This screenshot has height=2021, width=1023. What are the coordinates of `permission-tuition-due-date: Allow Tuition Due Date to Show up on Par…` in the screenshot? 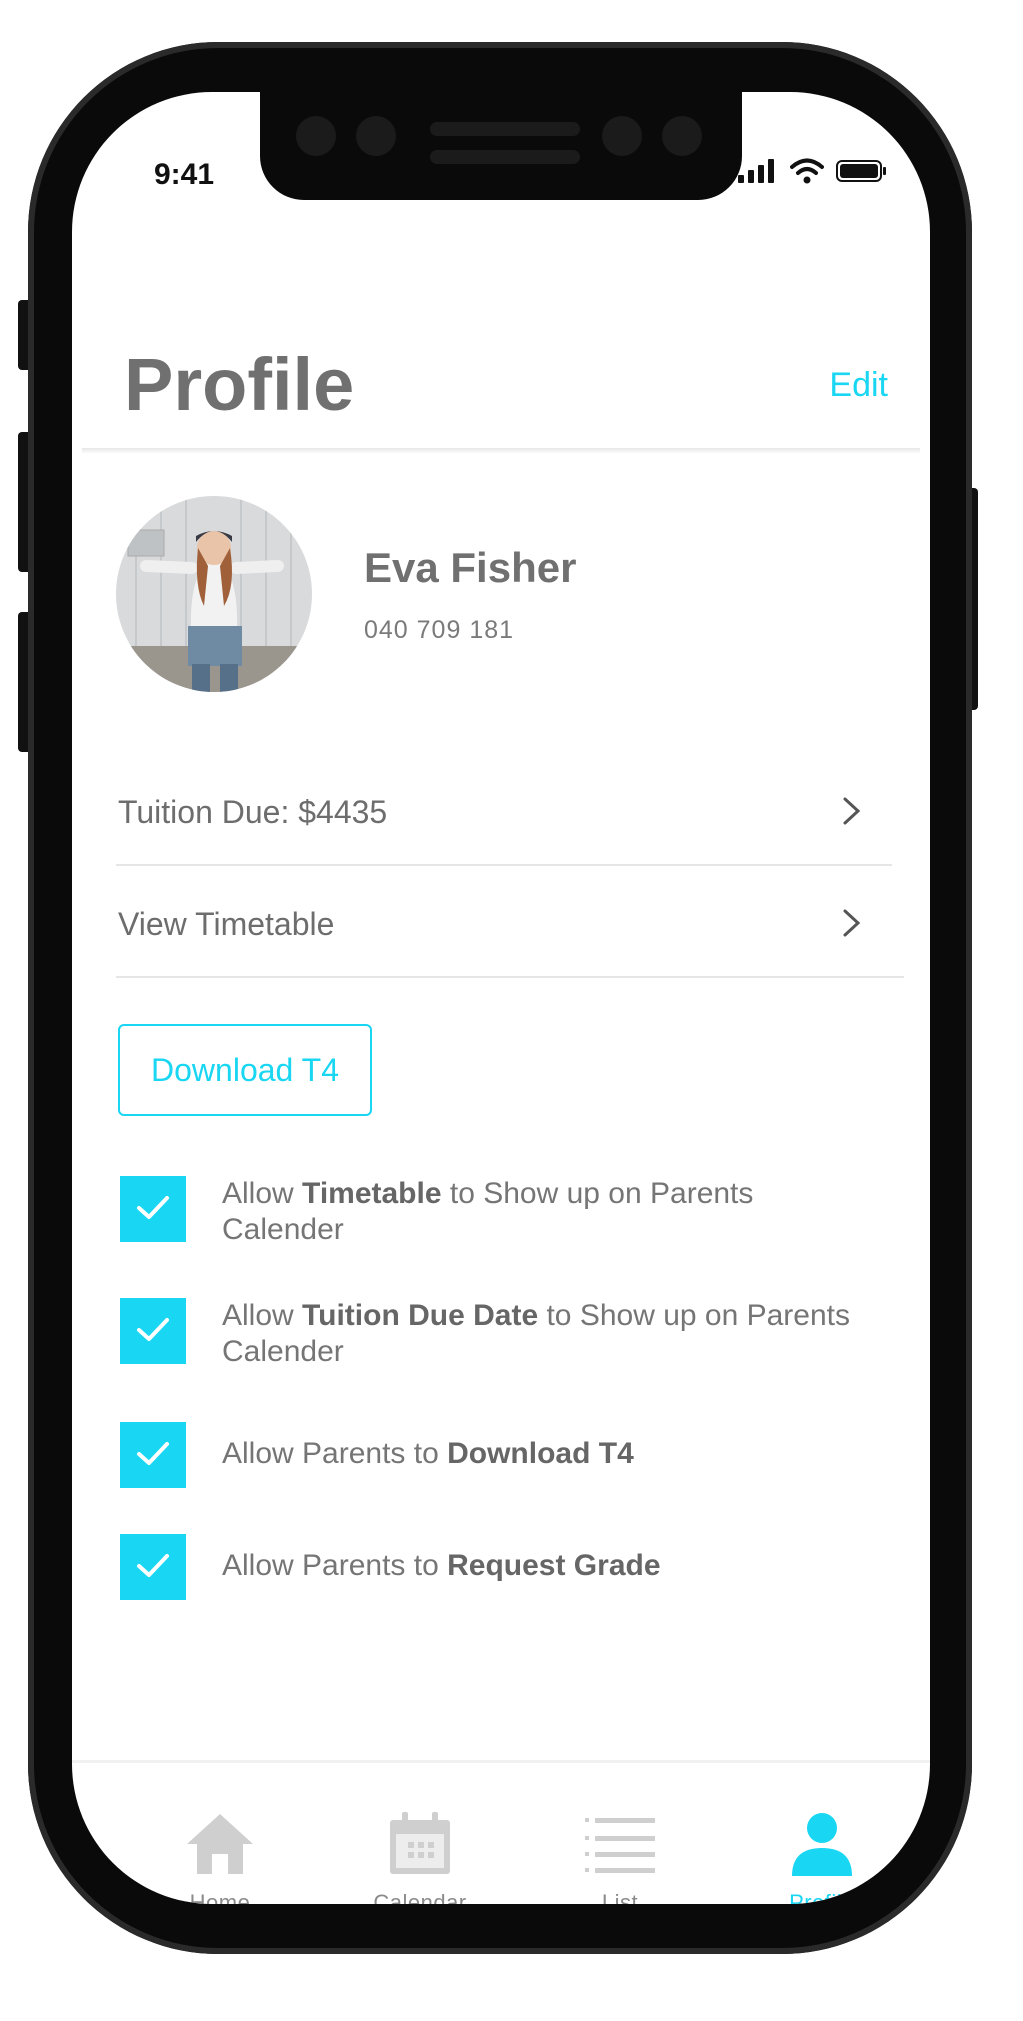 It's located at (505, 1338).